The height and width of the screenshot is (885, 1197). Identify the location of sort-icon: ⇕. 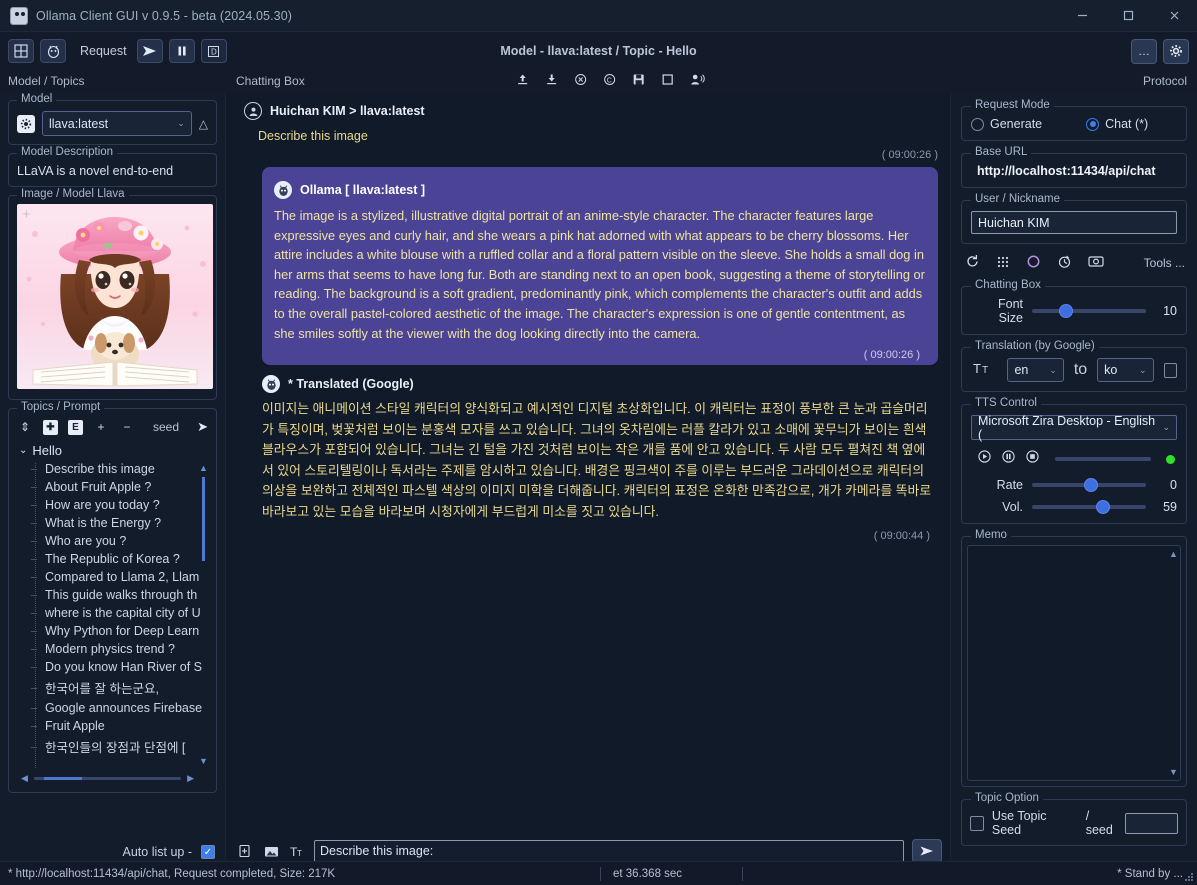
(25, 427).